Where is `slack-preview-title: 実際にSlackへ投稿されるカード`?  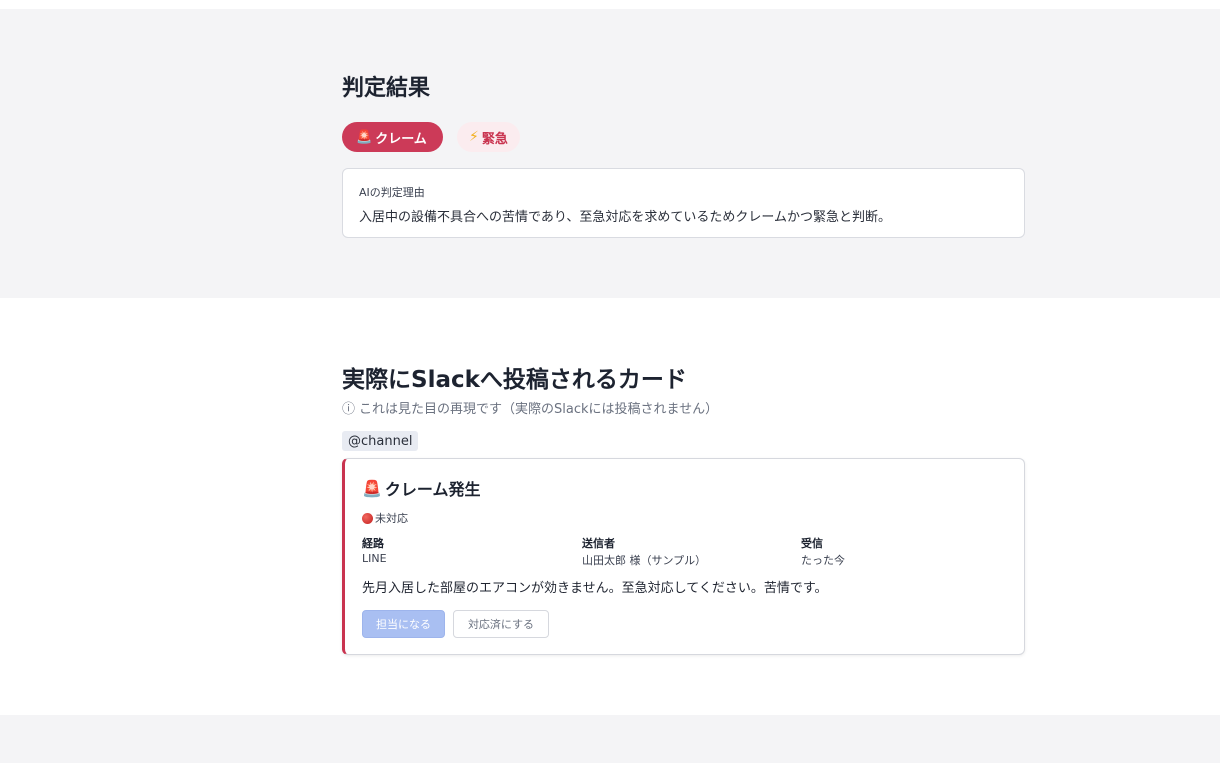
slack-preview-title: 実際にSlackへ投稿されるカード is located at coordinates (514, 380).